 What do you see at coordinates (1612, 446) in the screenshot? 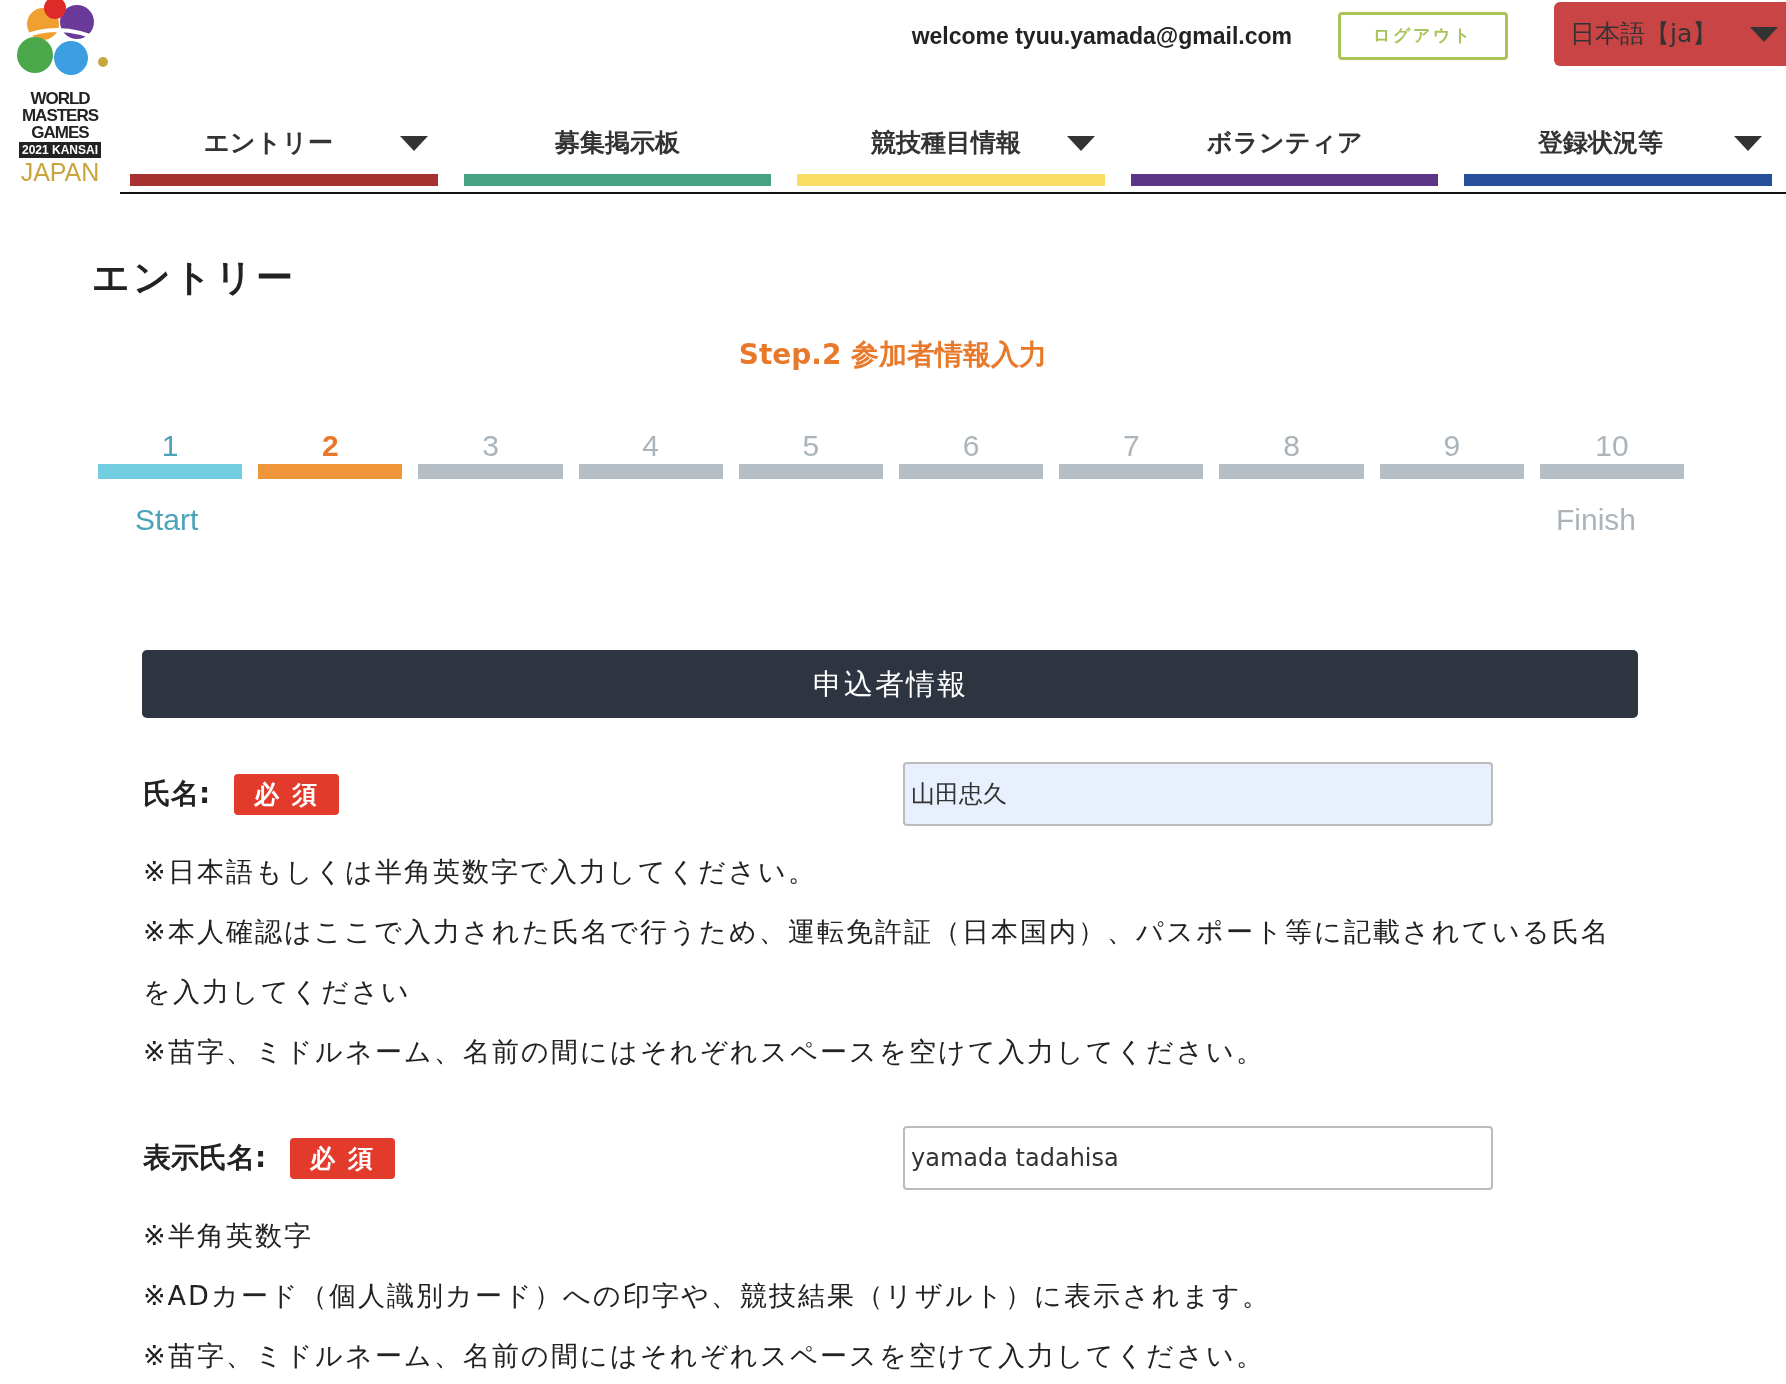
I see `step-number: 10` at bounding box center [1612, 446].